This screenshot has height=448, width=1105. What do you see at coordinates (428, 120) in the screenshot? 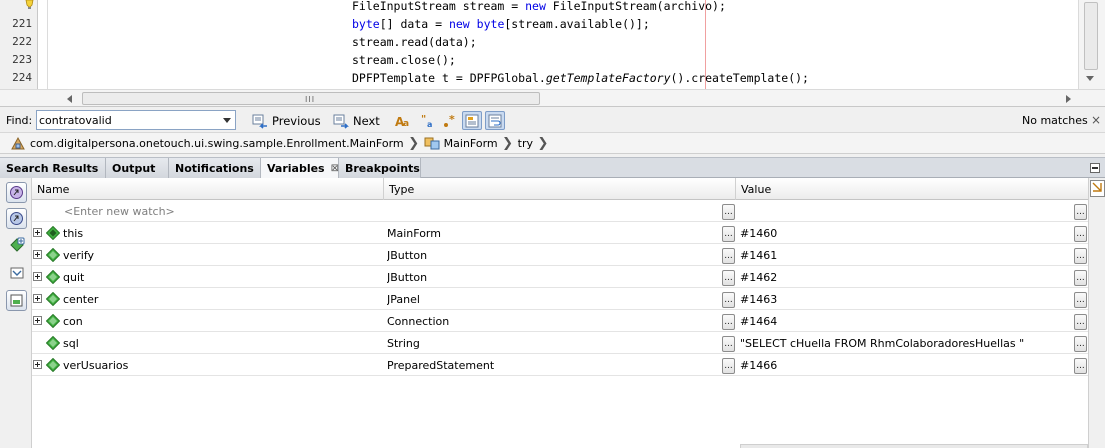
I see `whole-words-icon: " a` at bounding box center [428, 120].